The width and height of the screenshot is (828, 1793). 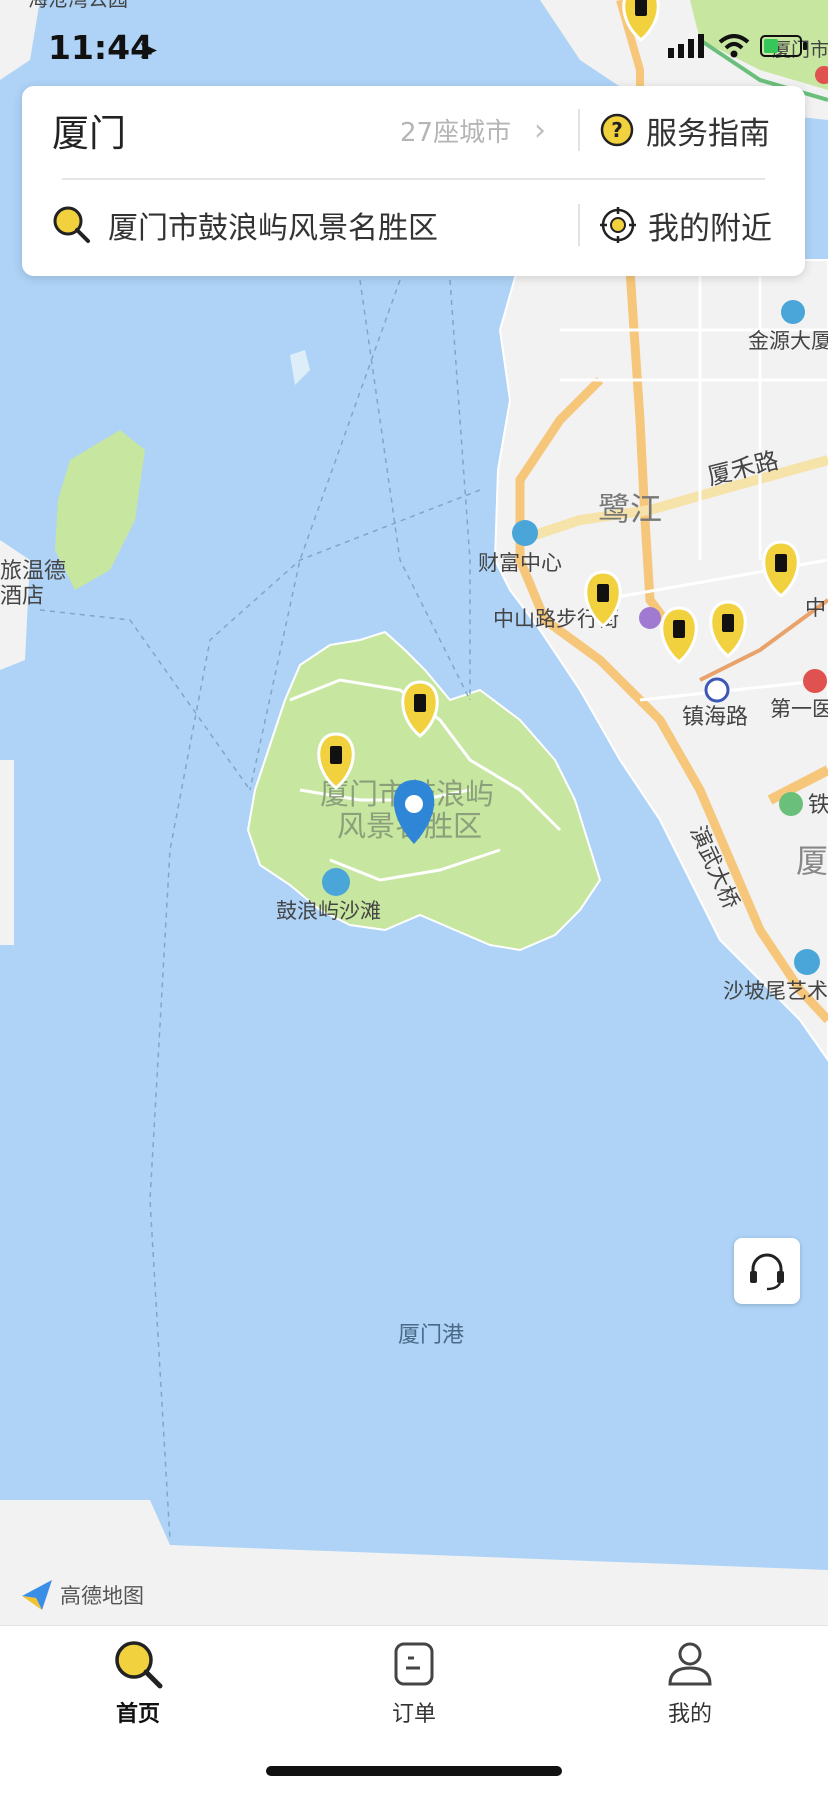 I want to click on label-caifu: 财富中心, so click(x=520, y=563).